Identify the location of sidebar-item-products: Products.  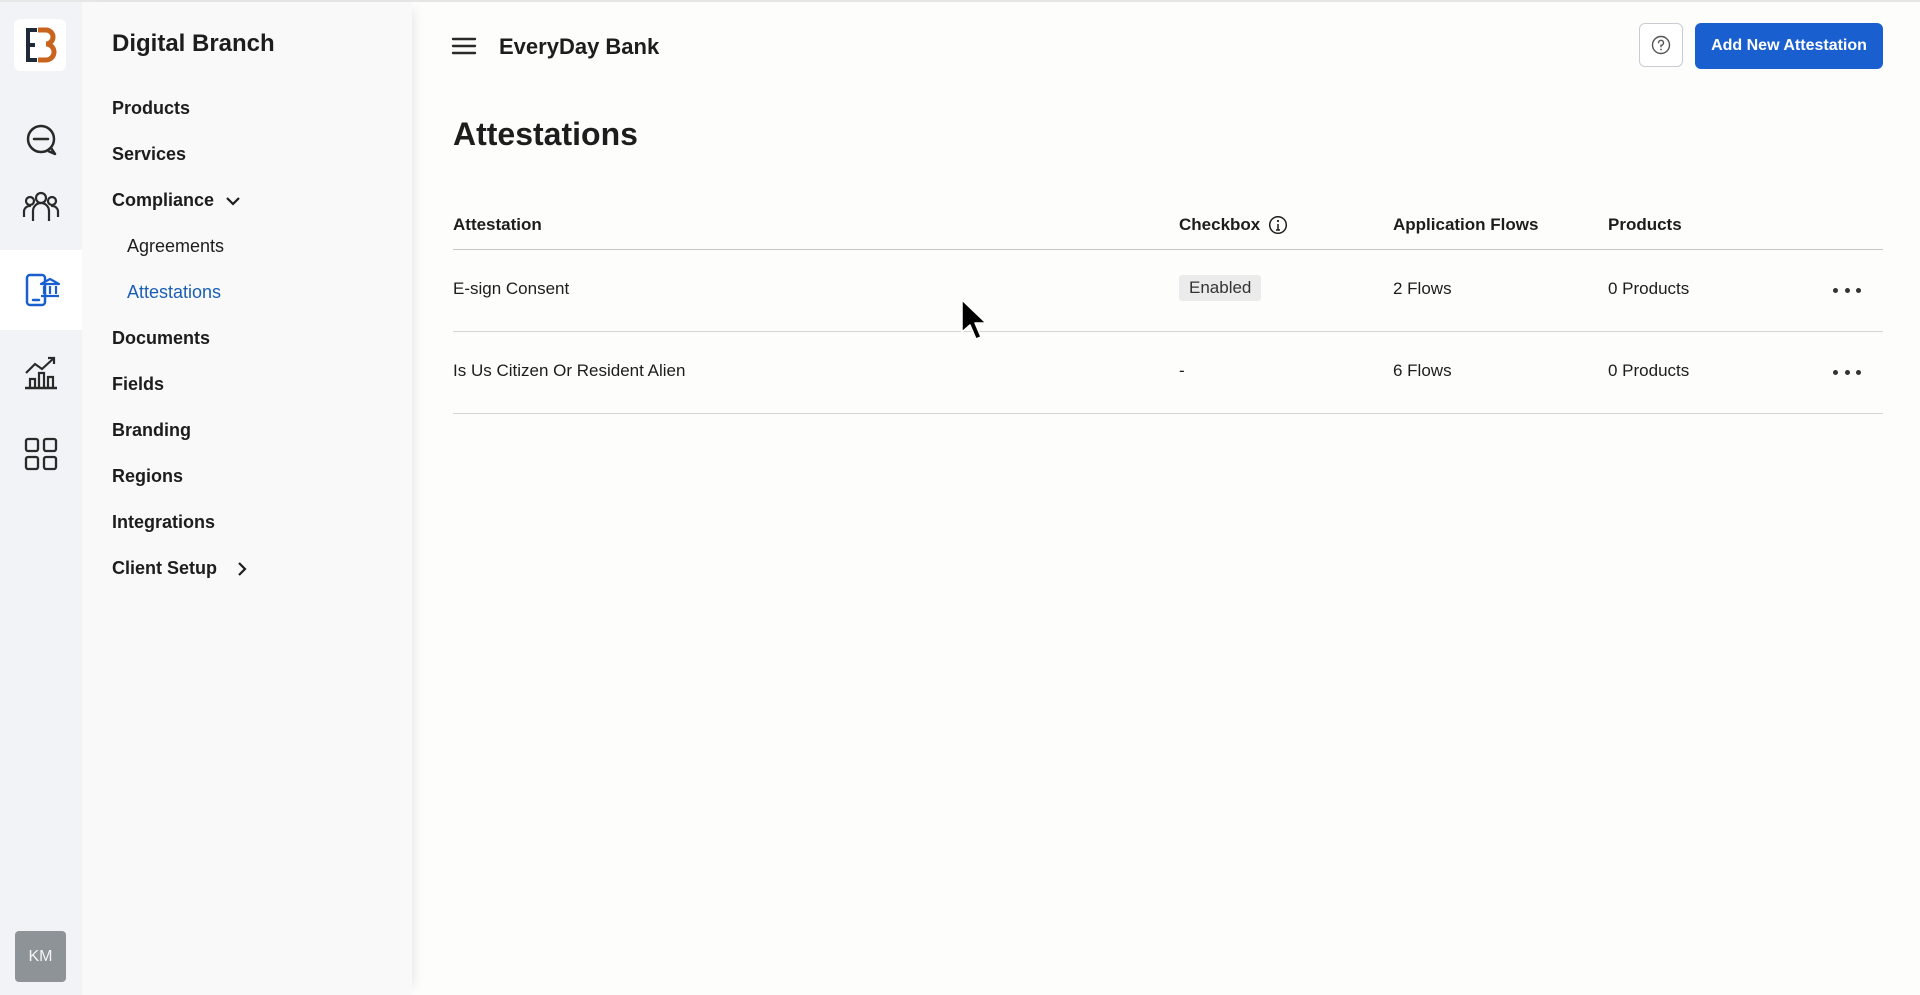
(151, 108).